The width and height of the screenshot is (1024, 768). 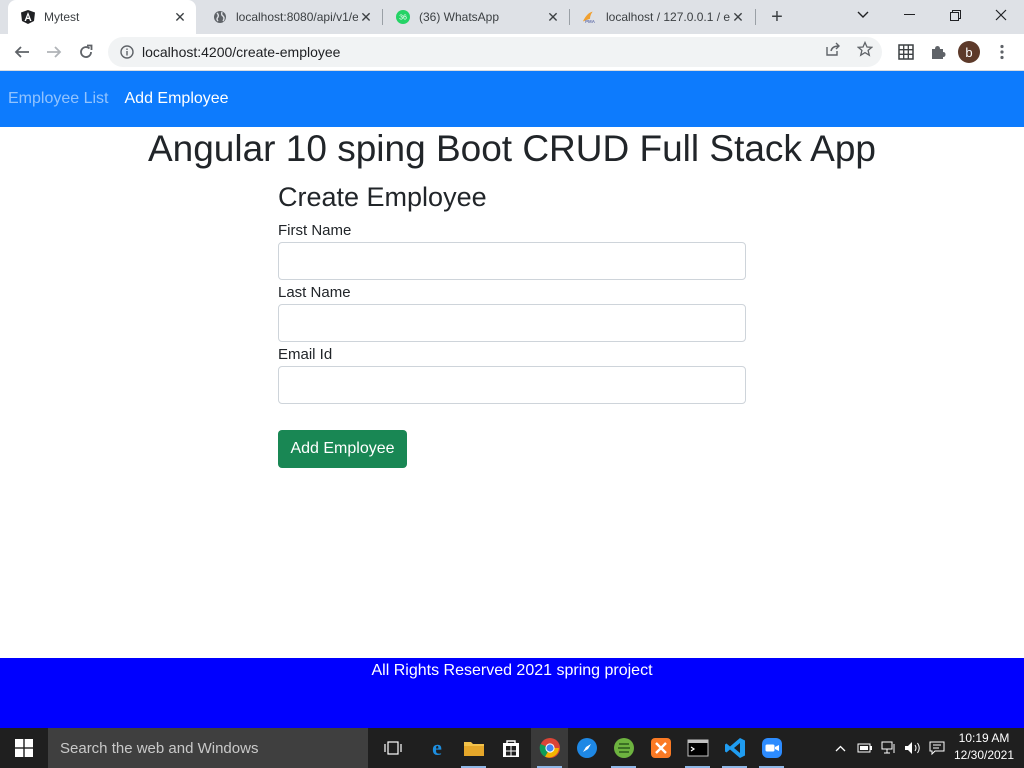 What do you see at coordinates (590, 21) in the screenshot?
I see `svg-text: PMA` at bounding box center [590, 21].